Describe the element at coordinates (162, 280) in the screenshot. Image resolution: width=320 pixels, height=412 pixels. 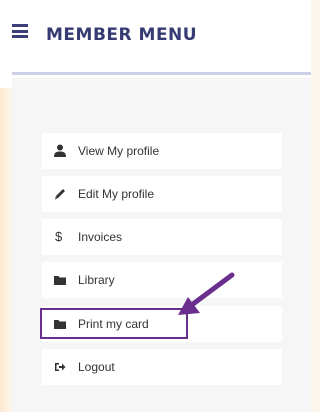
I see `menu-item-library: Library` at that location.